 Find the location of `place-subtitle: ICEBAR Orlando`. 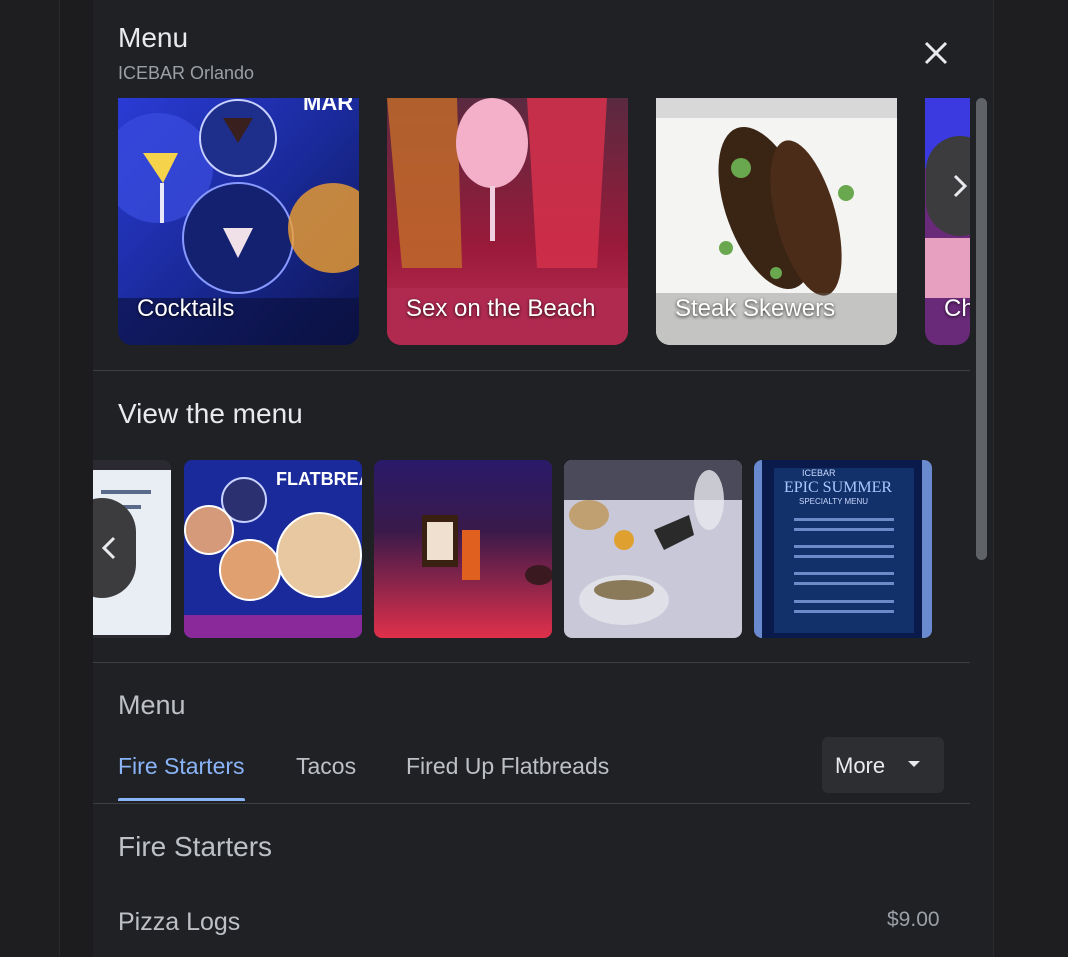

place-subtitle: ICEBAR Orlando is located at coordinates (186, 73).